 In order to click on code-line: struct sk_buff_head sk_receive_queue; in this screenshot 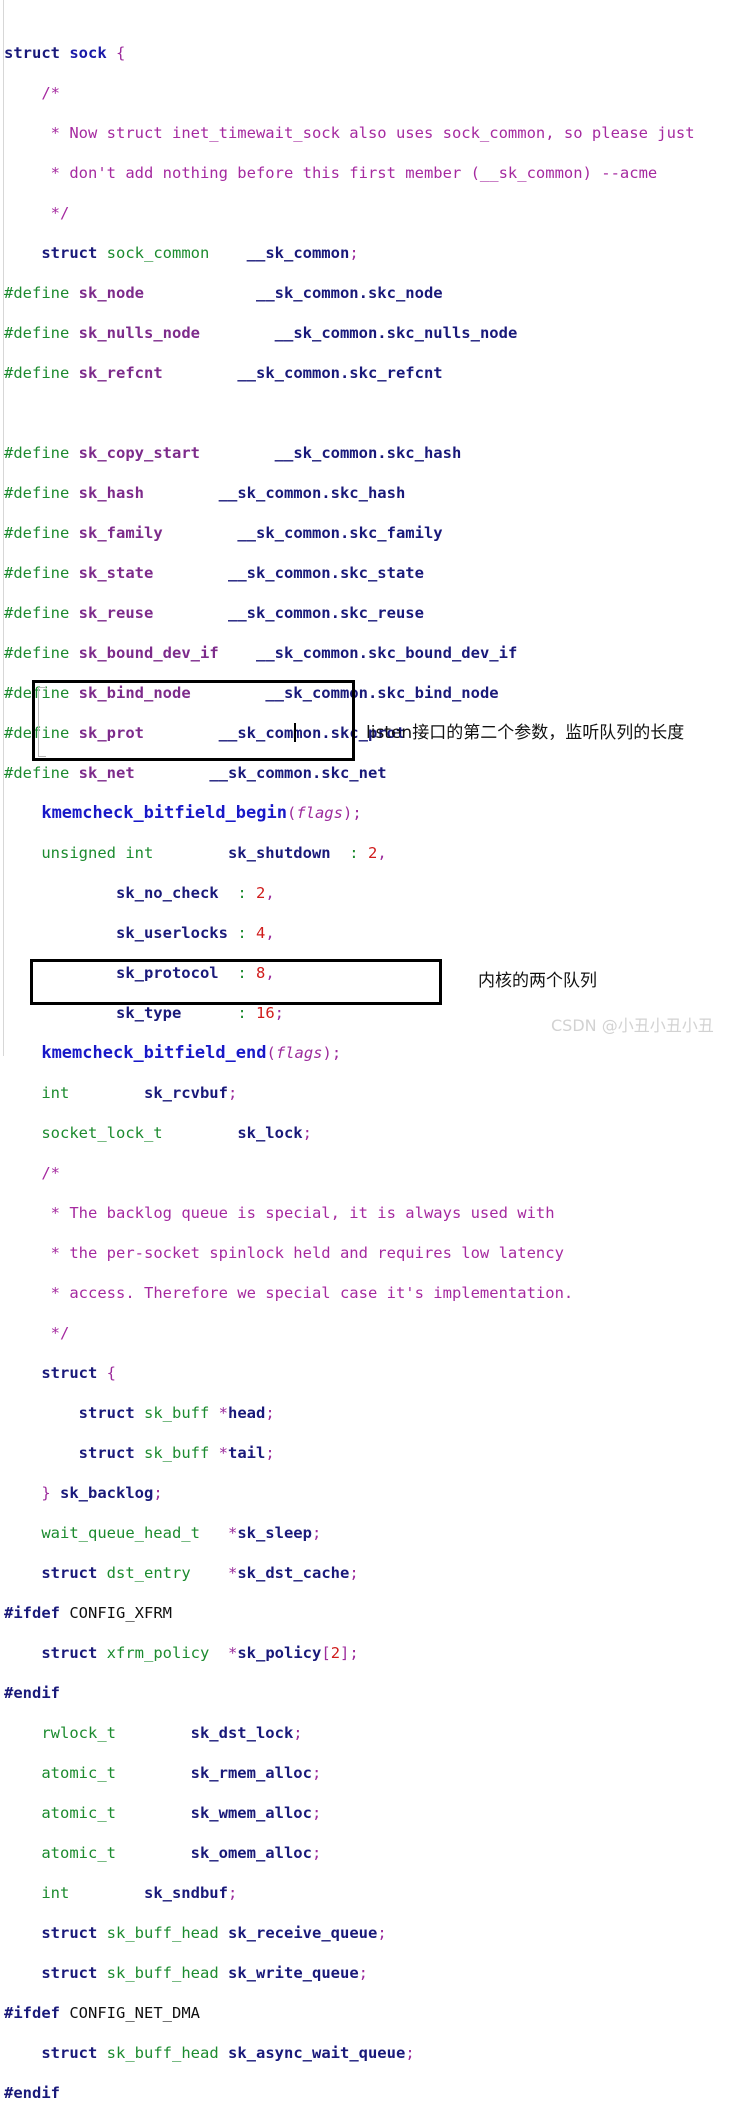, I will do `click(379, 1933)`.